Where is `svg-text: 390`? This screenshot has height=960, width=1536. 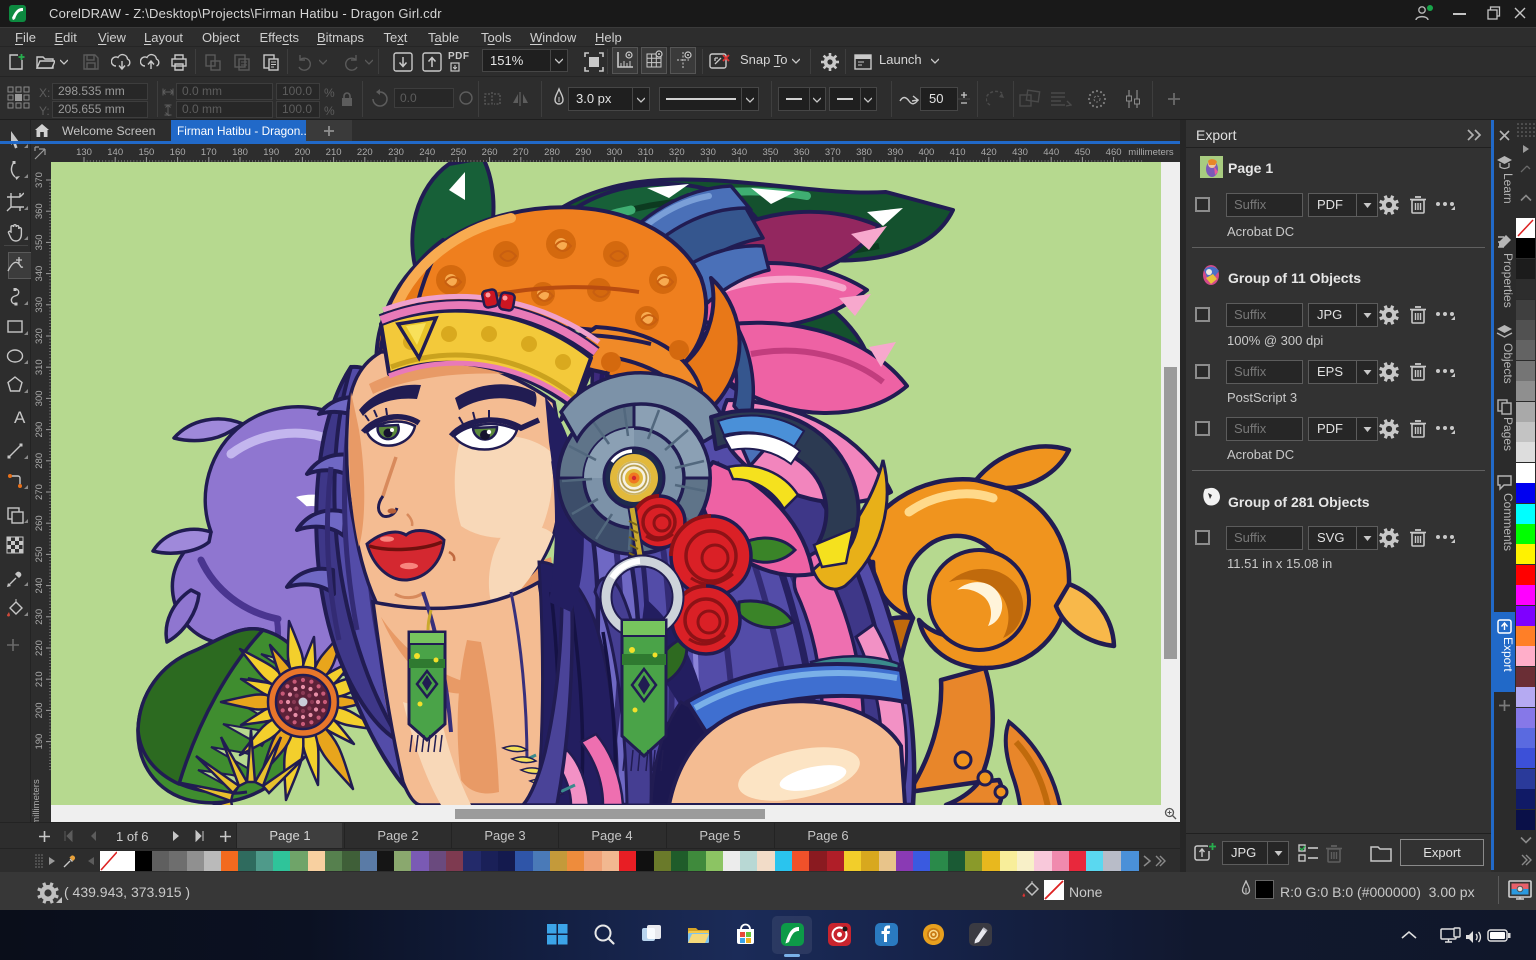
svg-text: 390 is located at coordinates (895, 152).